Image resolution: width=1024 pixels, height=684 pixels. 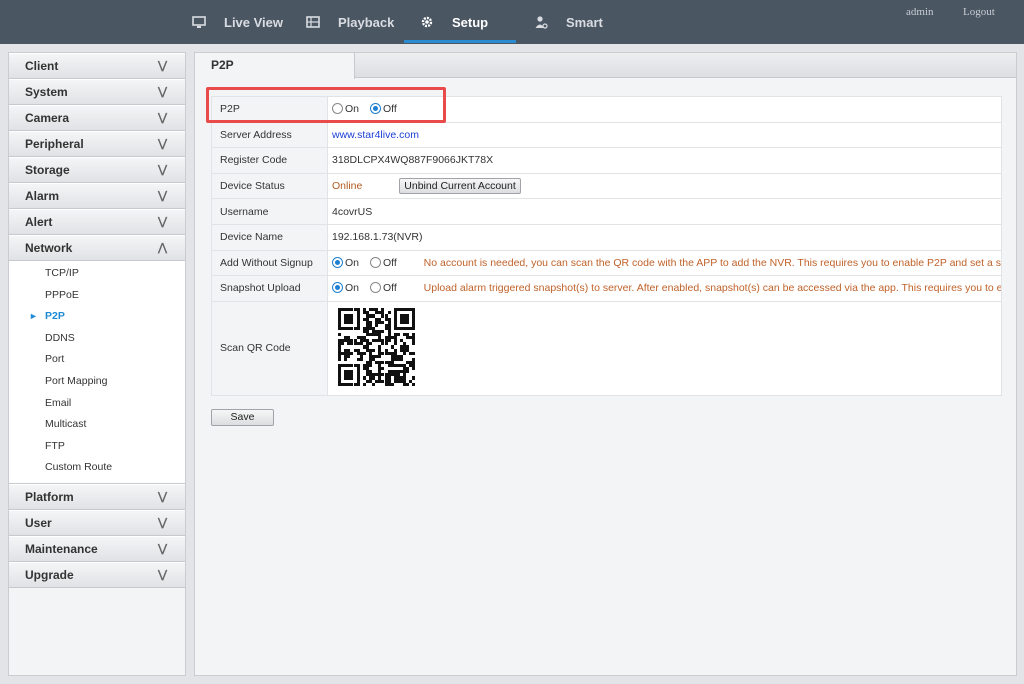 What do you see at coordinates (269, 186) in the screenshot?
I see `device-status-label: Device Status` at bounding box center [269, 186].